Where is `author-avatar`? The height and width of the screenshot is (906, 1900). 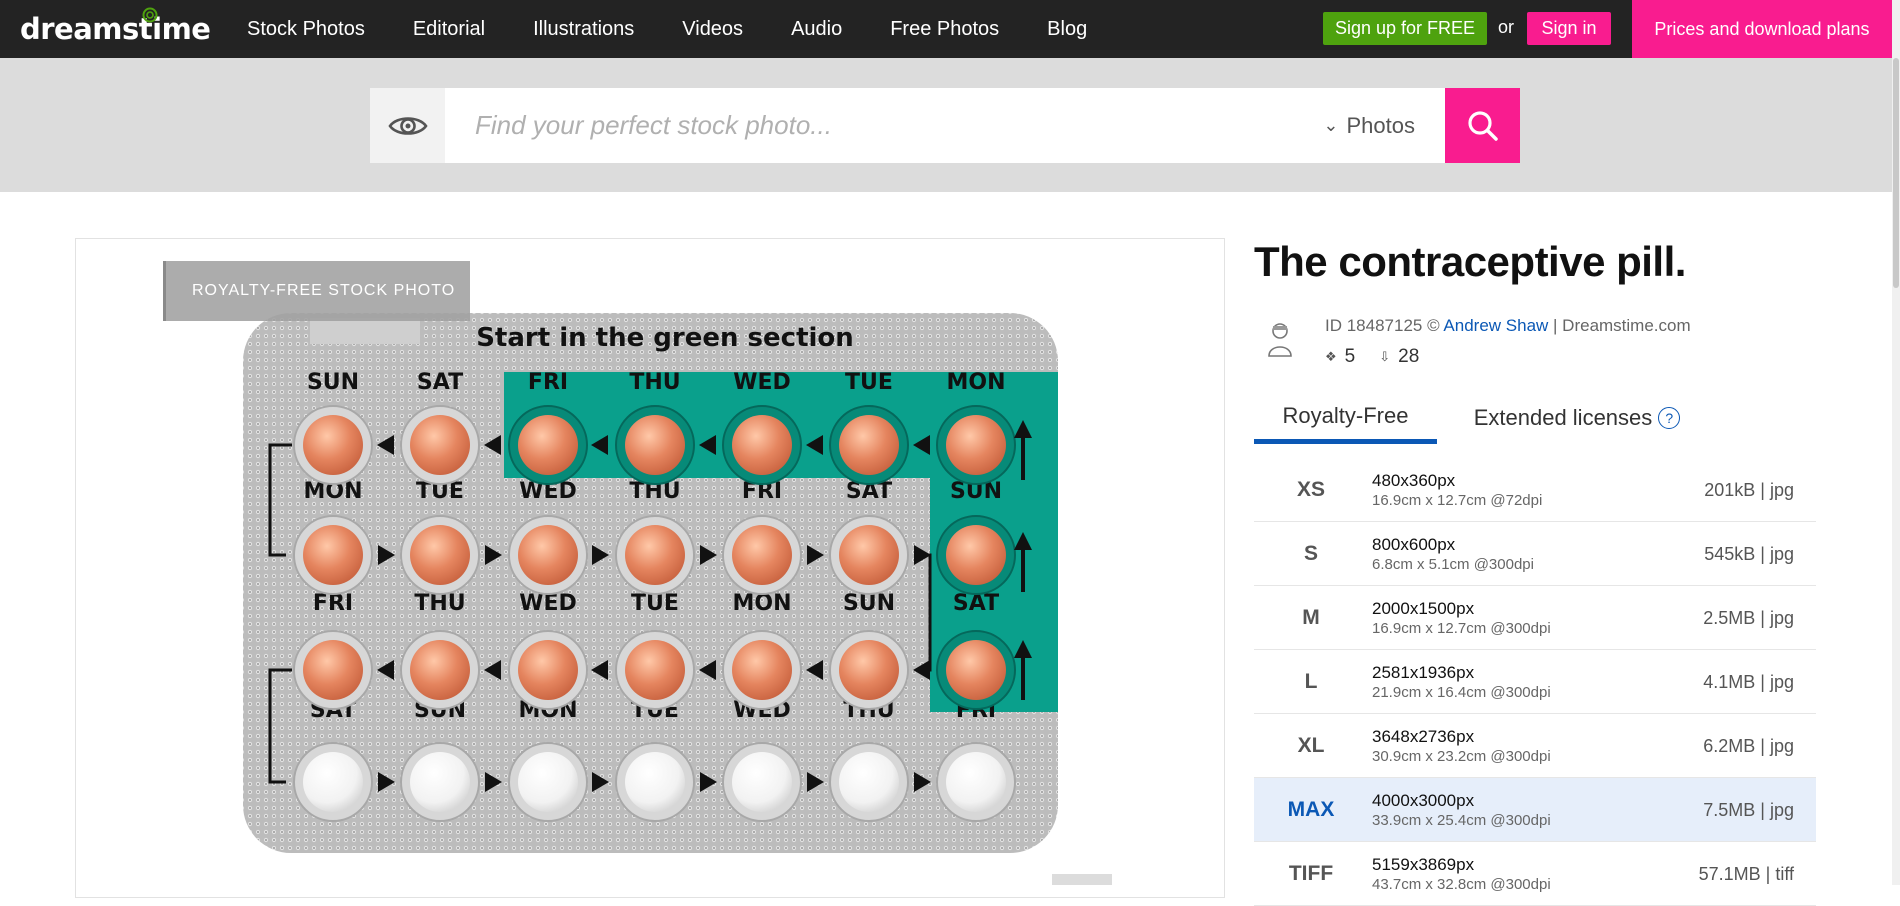 author-avatar is located at coordinates (1280, 339).